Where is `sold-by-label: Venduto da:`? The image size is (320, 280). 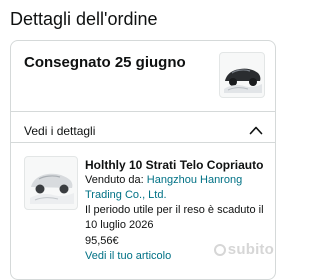 sold-by-label: Venduto da: is located at coordinates (114, 180).